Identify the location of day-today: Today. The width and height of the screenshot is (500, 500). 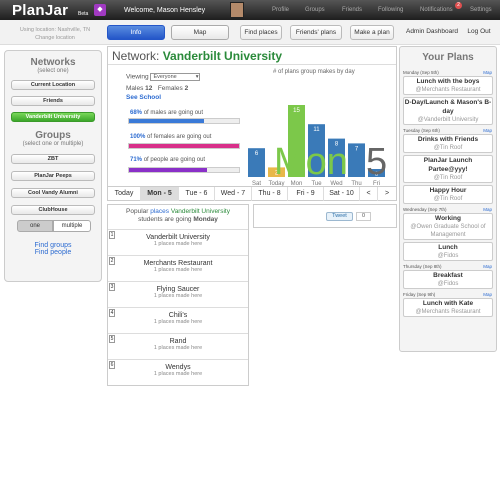
(124, 194).